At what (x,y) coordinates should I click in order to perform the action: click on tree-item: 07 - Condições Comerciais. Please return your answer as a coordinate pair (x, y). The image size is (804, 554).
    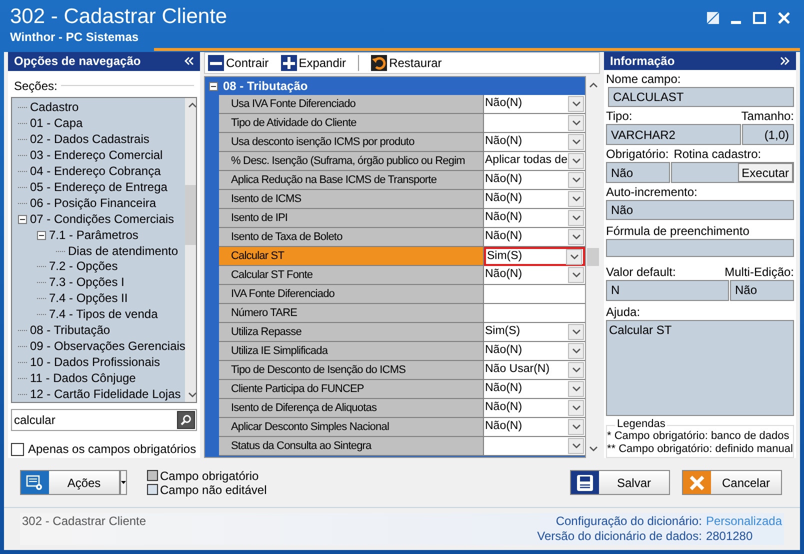
    Looking at the image, I should click on (102, 219).